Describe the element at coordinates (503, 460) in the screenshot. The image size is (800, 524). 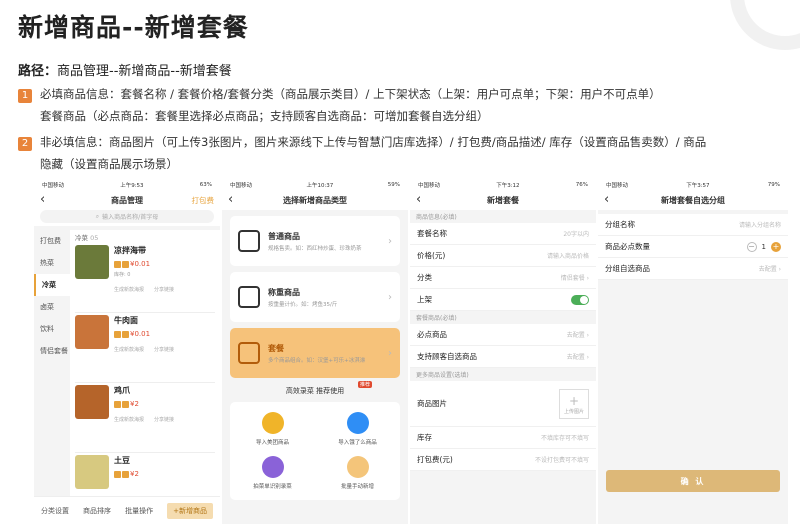
I see `form-row: 打包费(元) 不设打包费可不填写` at that location.